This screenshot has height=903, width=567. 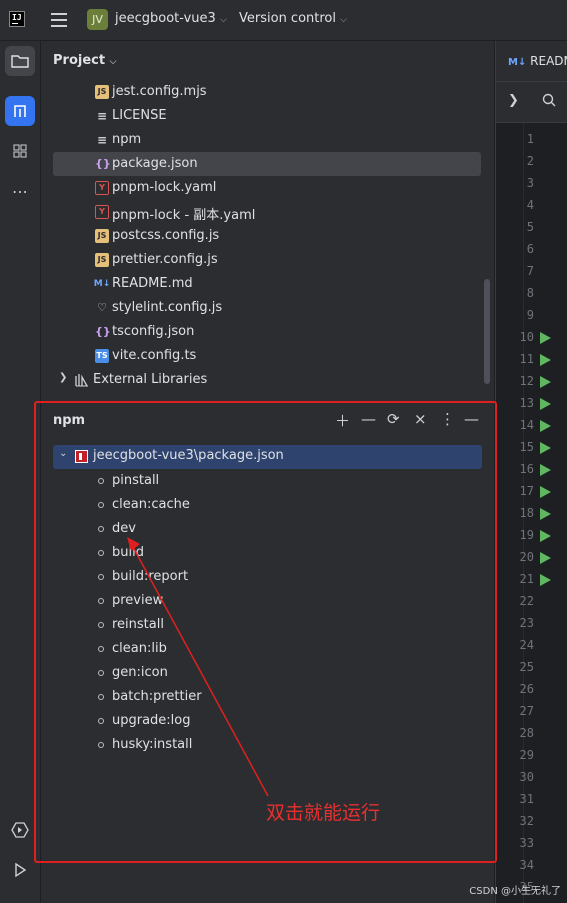 What do you see at coordinates (323, 813) in the screenshot?
I see `annotation-text: 双击就能运行` at bounding box center [323, 813].